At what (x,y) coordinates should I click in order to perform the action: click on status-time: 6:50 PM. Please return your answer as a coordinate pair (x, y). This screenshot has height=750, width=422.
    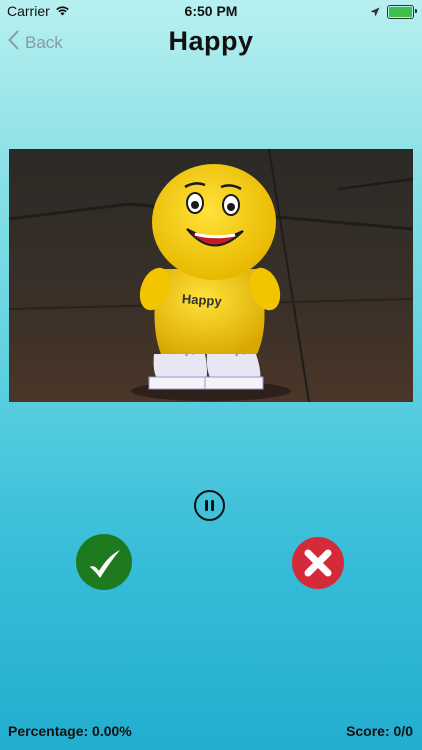
    Looking at the image, I should click on (211, 11).